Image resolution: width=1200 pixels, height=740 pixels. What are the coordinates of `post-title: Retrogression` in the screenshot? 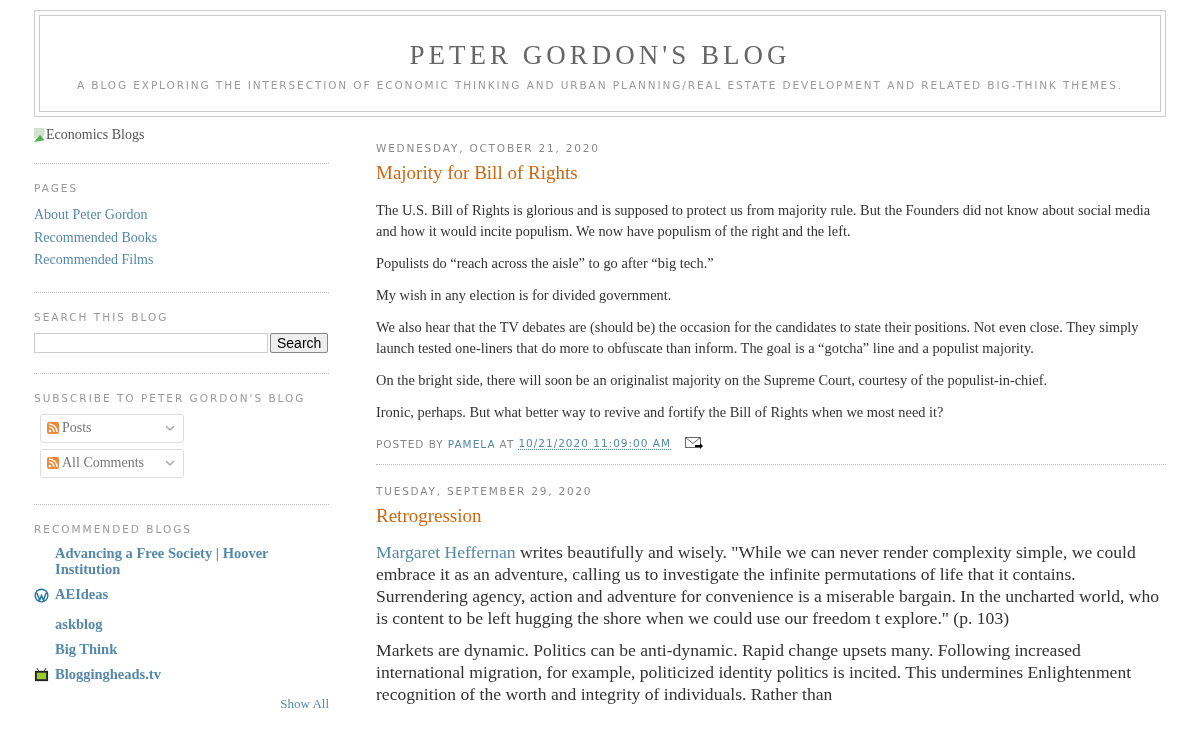 It's located at (771, 516).